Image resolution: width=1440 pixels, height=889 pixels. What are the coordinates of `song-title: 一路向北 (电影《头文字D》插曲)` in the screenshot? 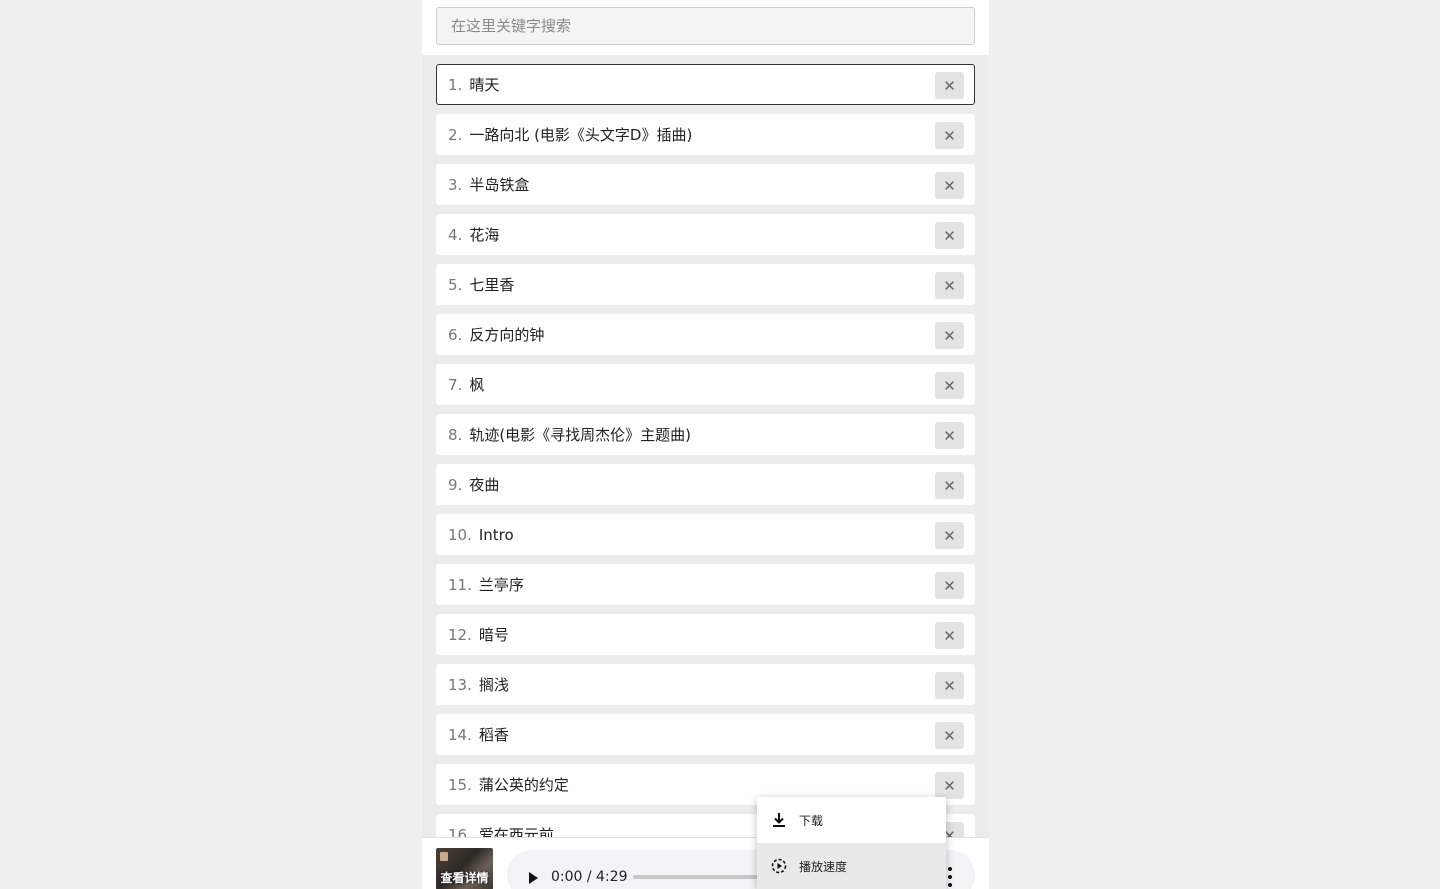 It's located at (581, 135).